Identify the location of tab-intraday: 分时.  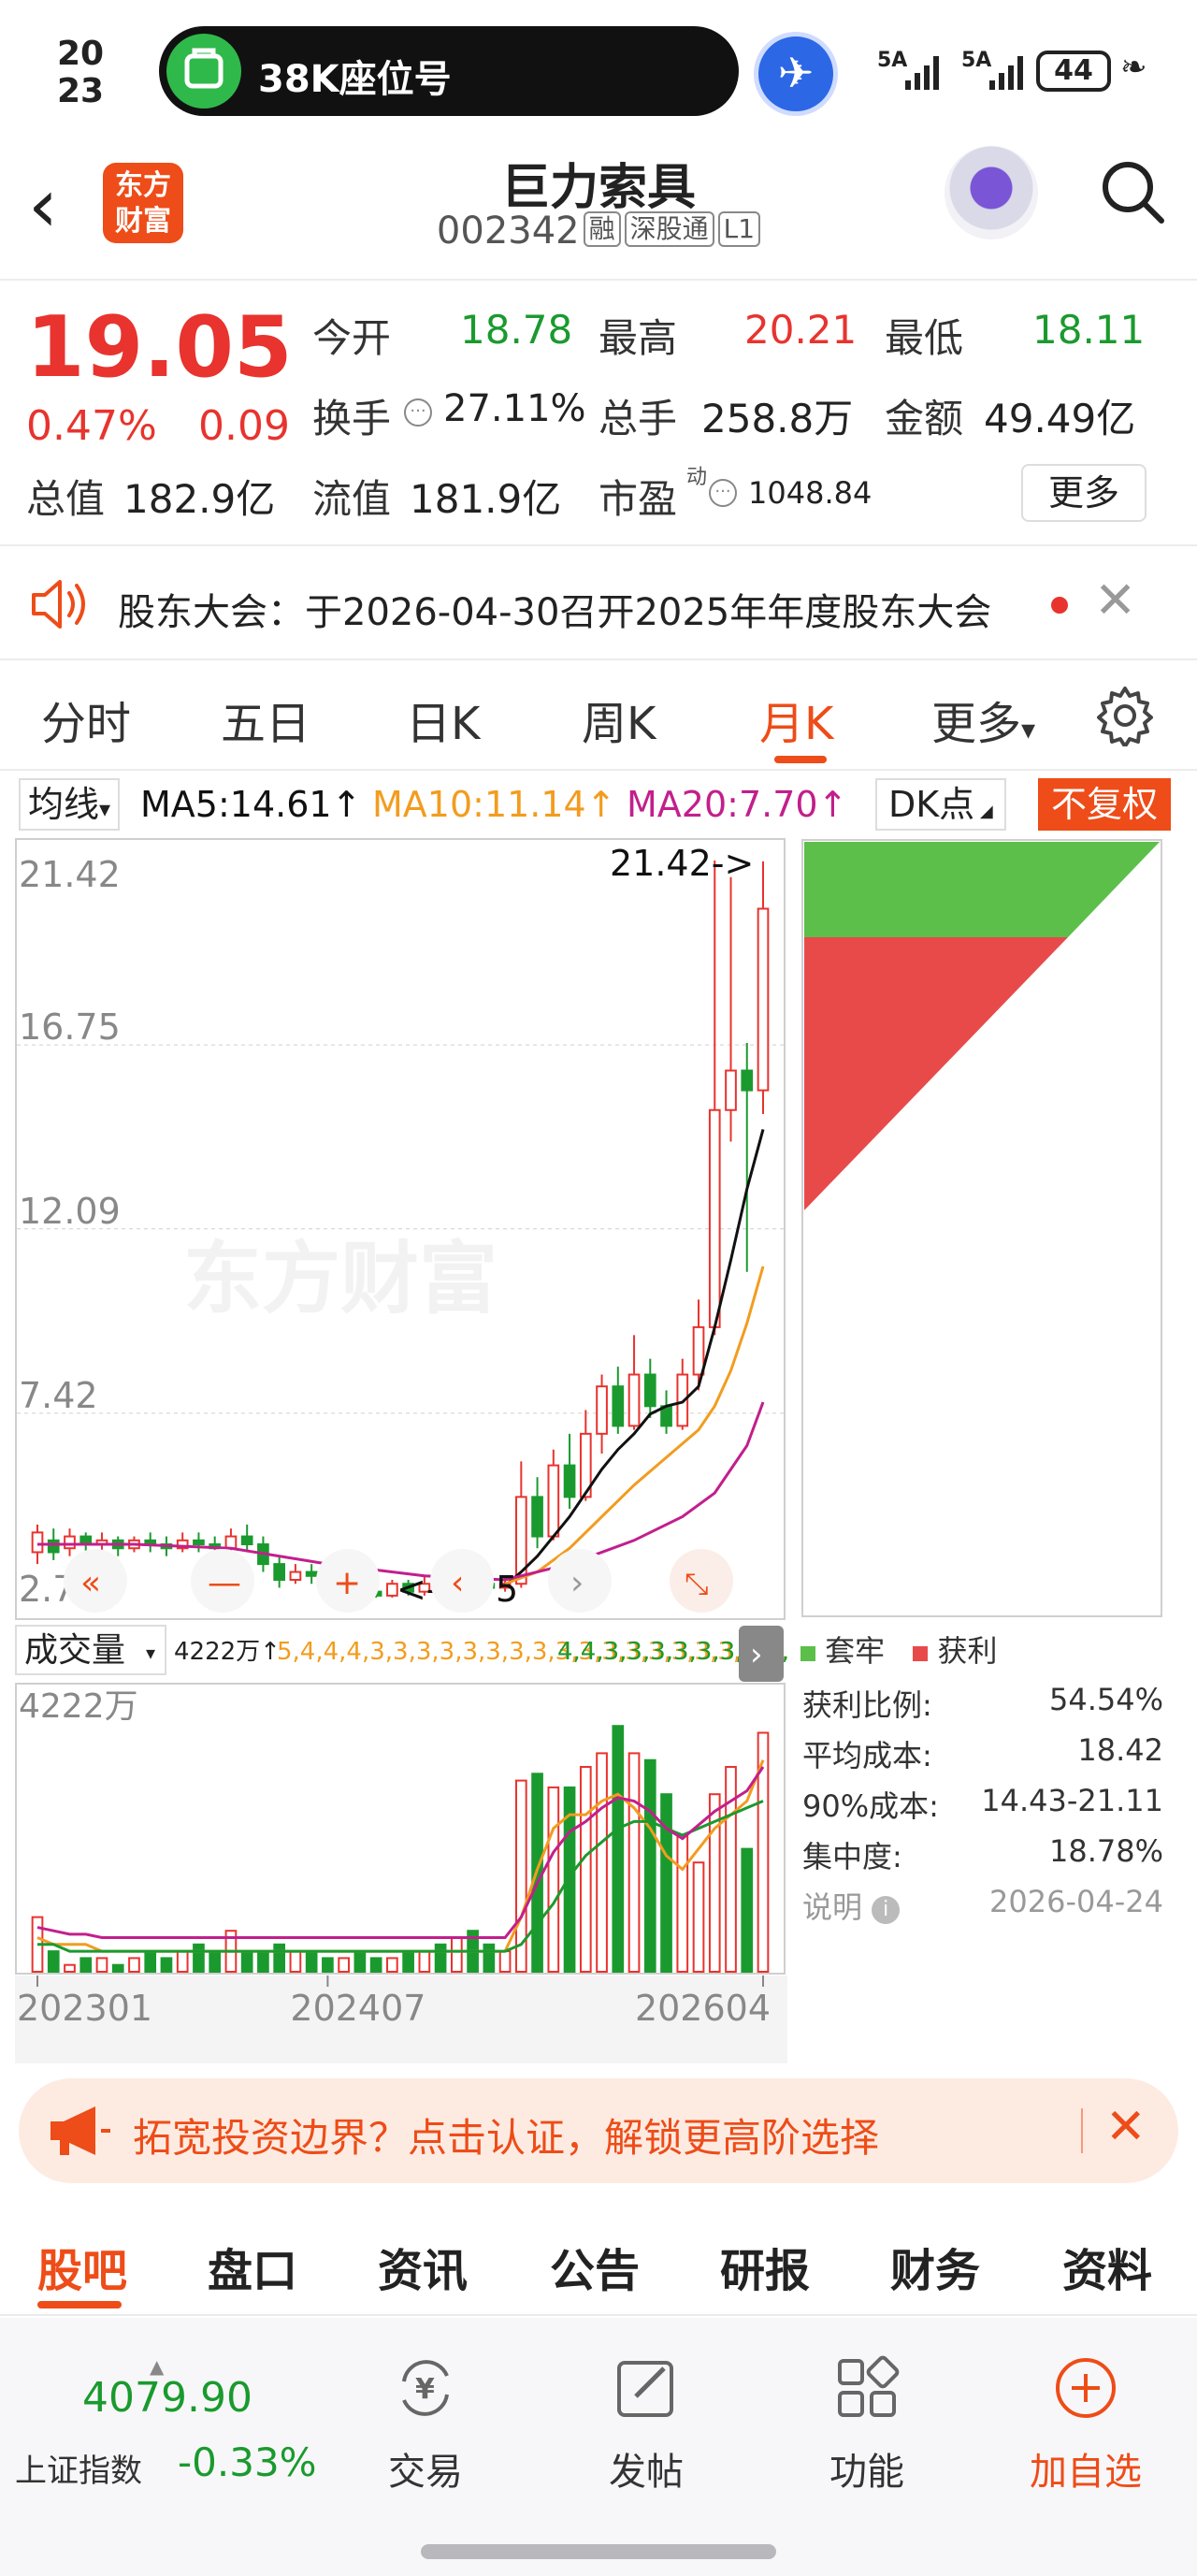
(86, 719).